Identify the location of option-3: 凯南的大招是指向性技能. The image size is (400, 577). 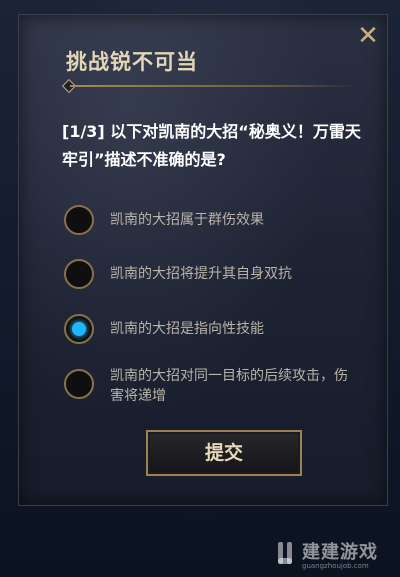
(214, 331).